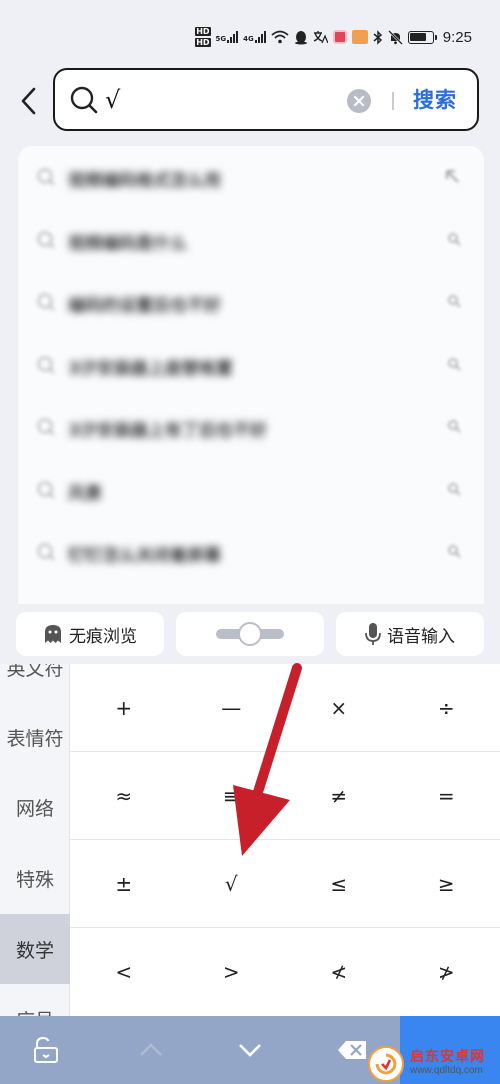  I want to click on site-watermark: 启东安卓网 www.qdltdq.com, so click(426, 1064).